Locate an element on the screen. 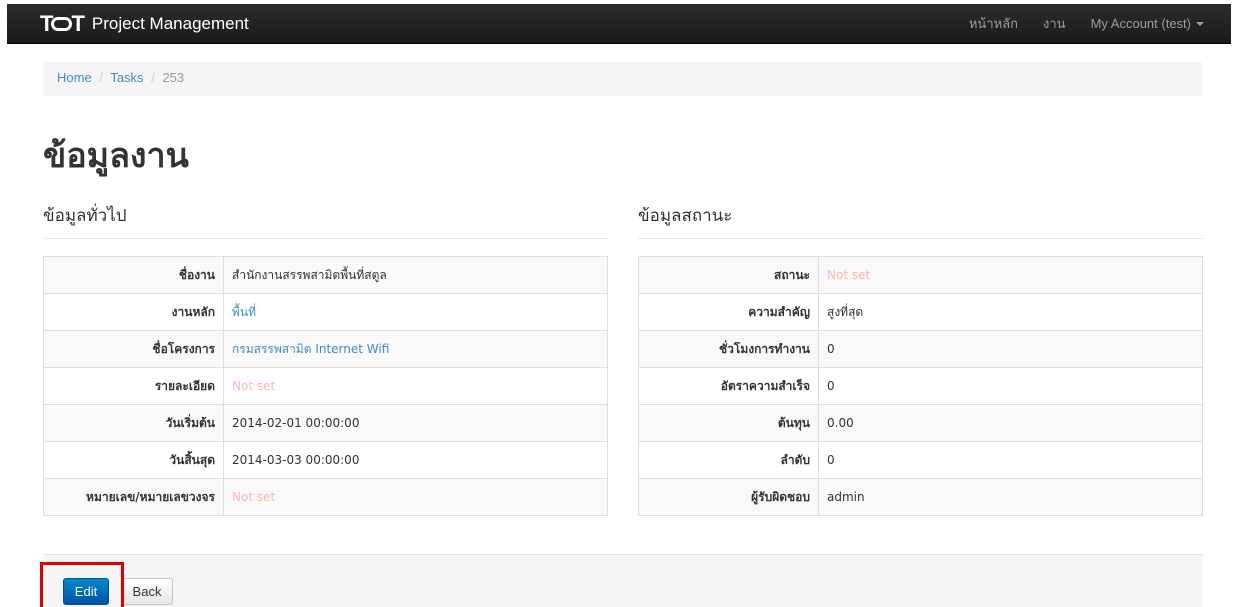  account-dropdown: My Account (test) is located at coordinates (1147, 23).